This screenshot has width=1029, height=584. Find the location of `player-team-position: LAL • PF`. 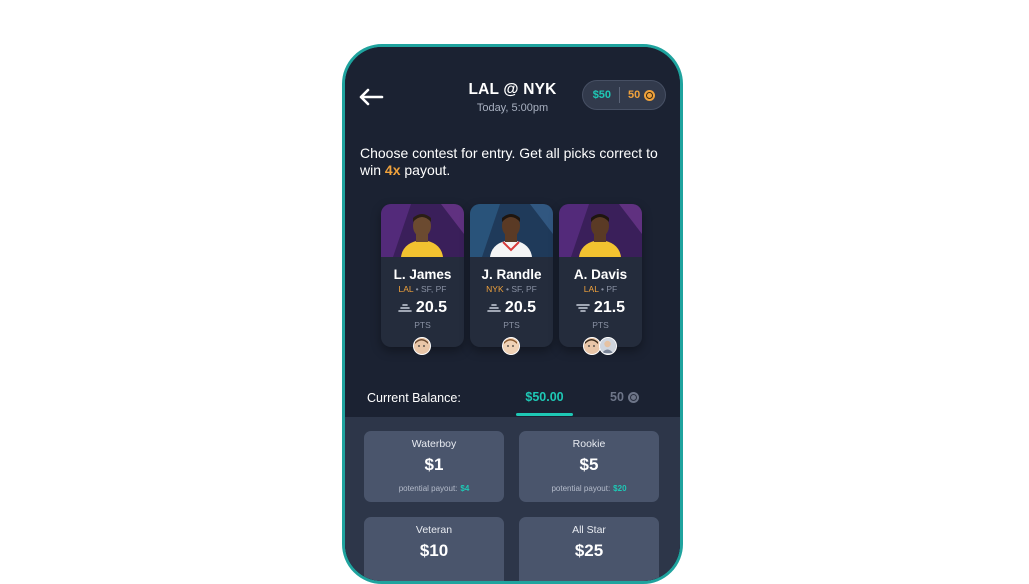

player-team-position: LAL • PF is located at coordinates (600, 289).